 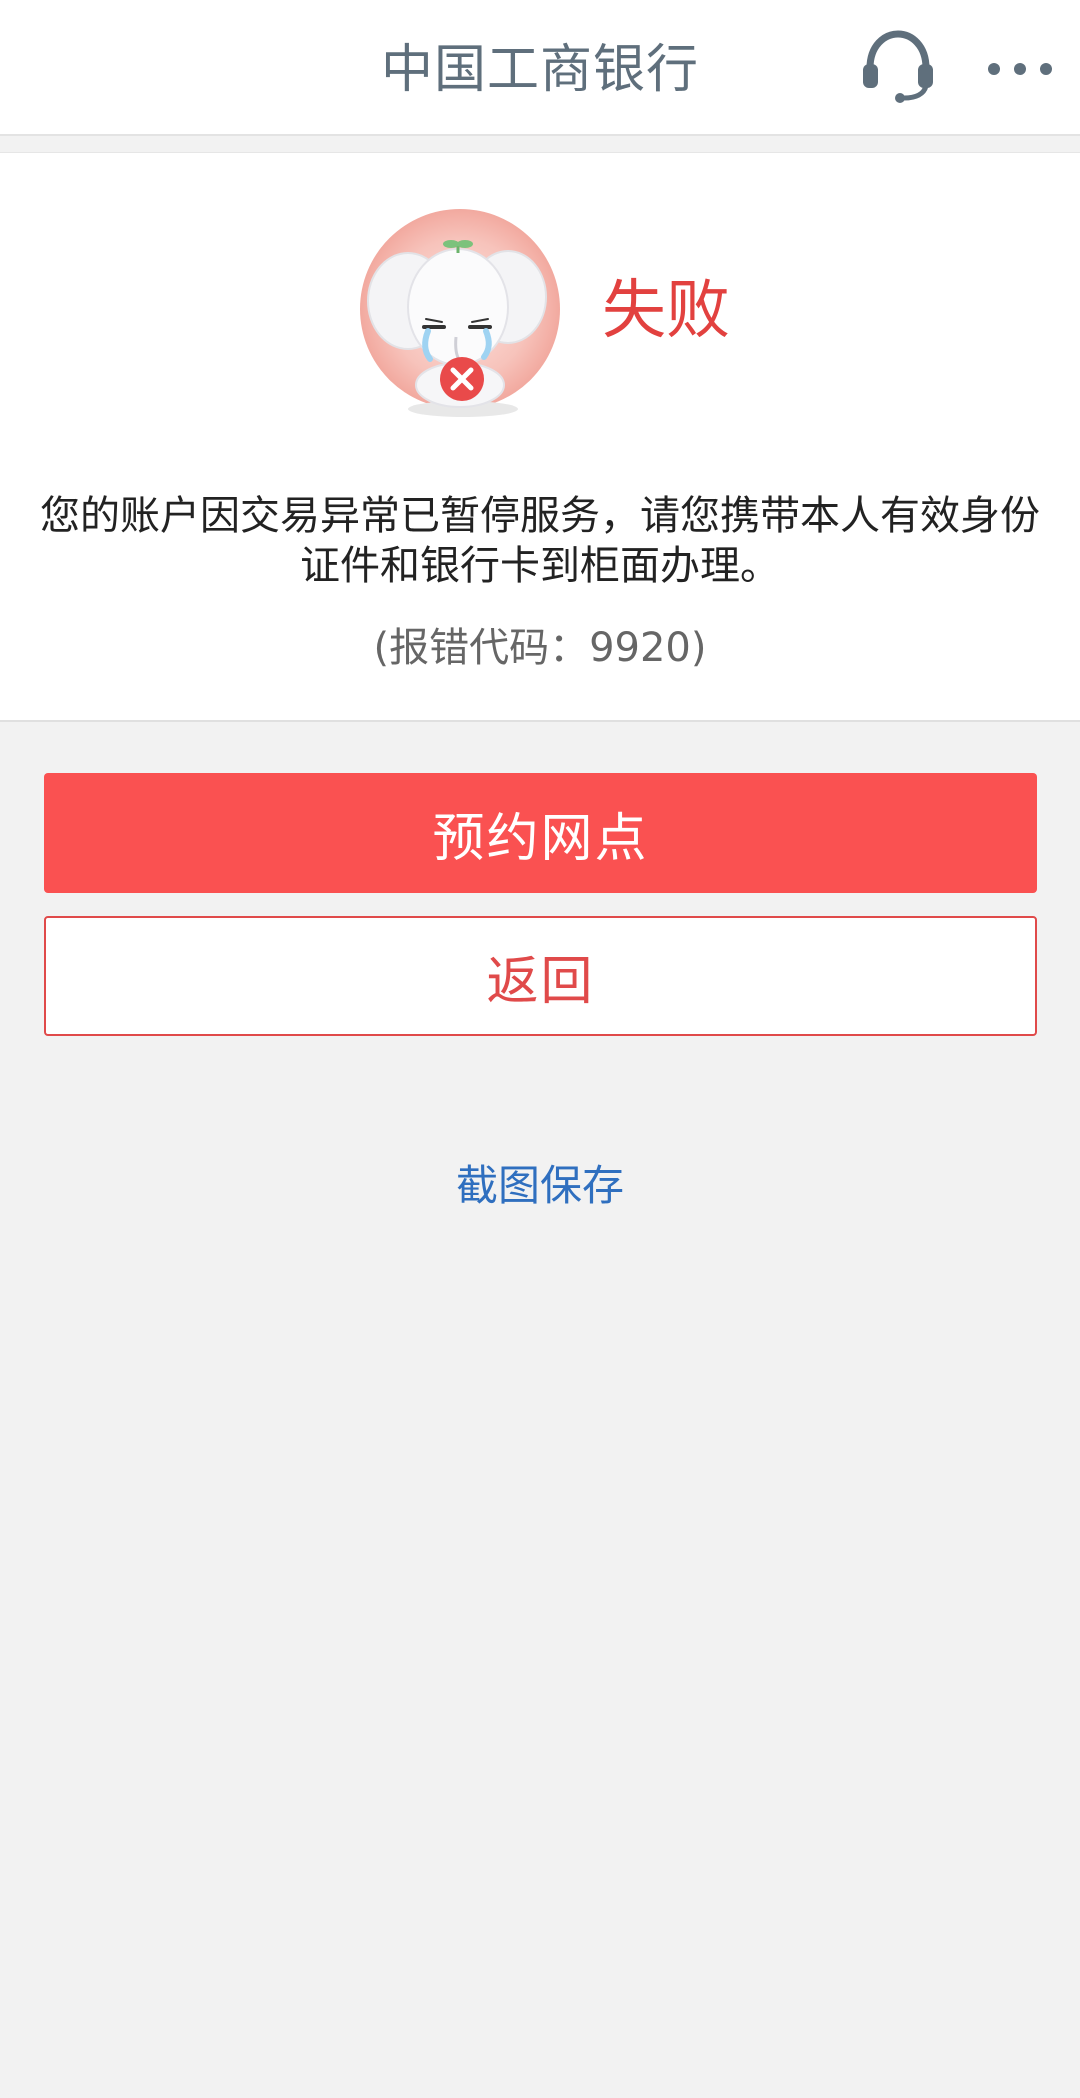 What do you see at coordinates (540, 1186) in the screenshot?
I see `save-screenshot-link: 截图保存` at bounding box center [540, 1186].